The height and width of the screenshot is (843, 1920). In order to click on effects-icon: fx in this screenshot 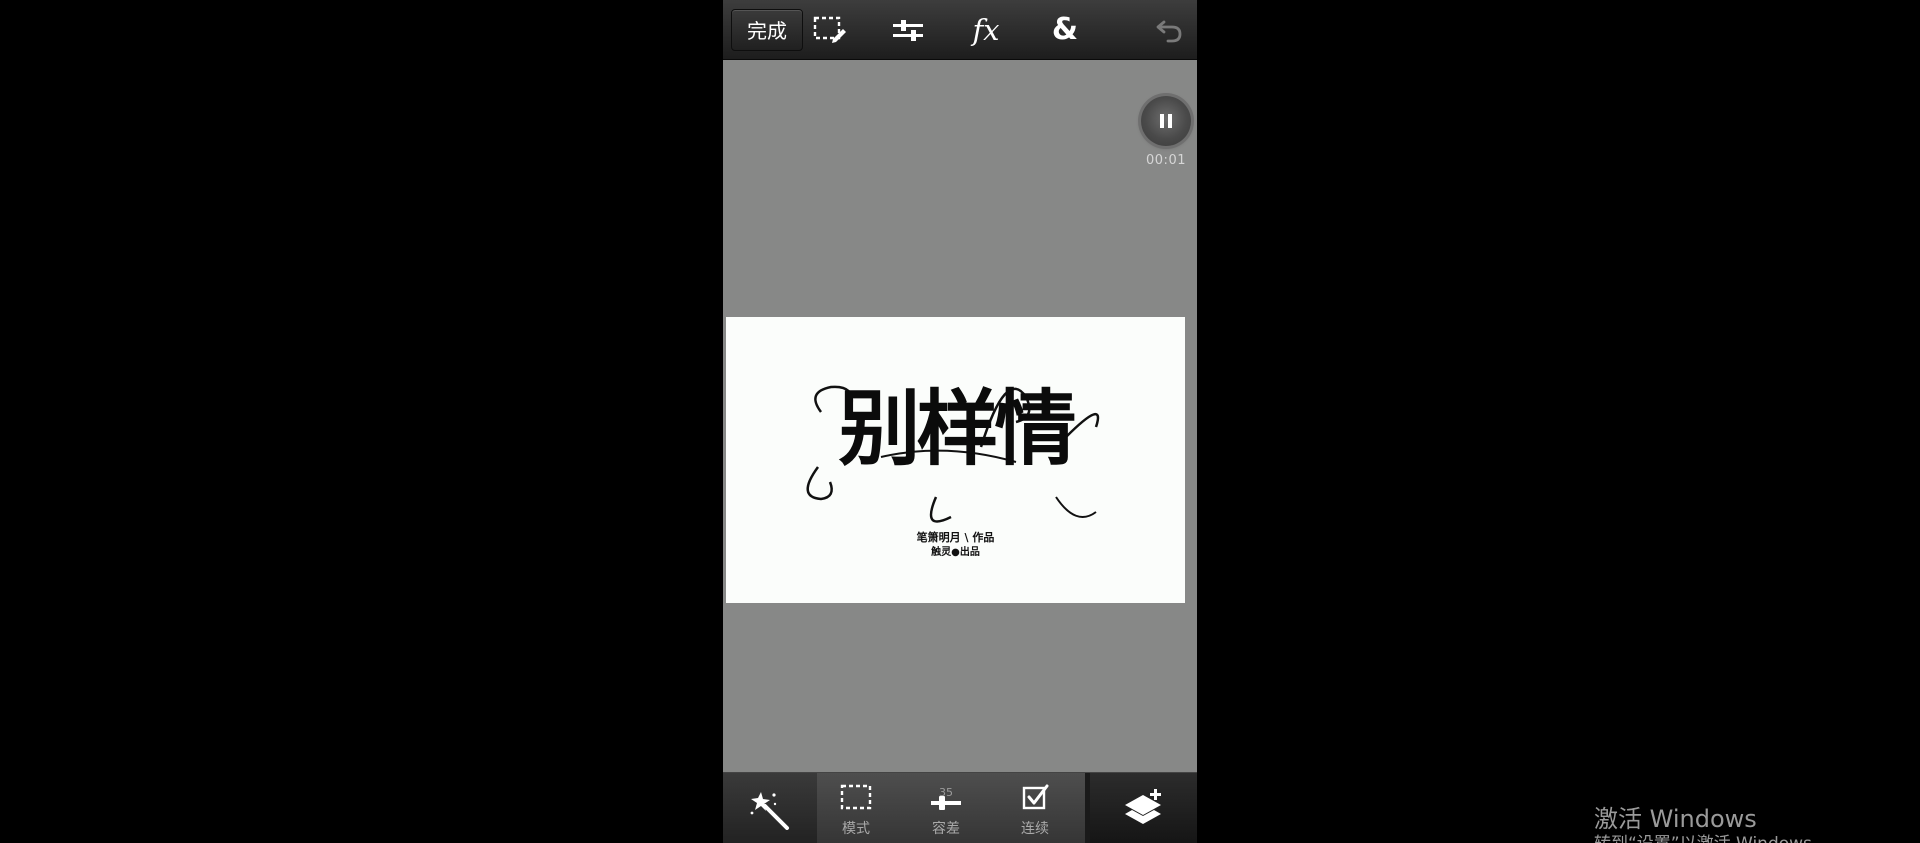, I will do `click(986, 30)`.